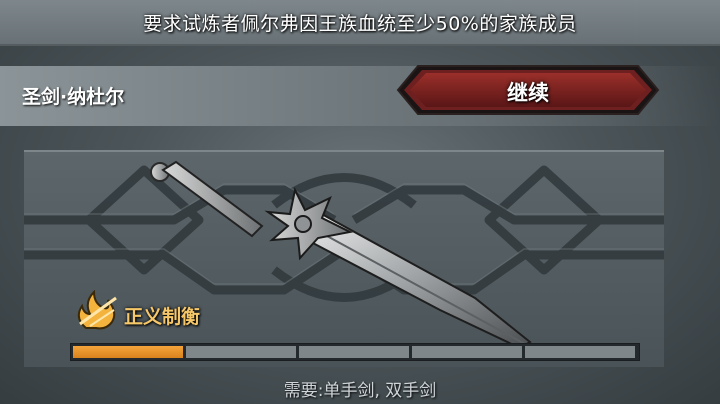 The height and width of the screenshot is (404, 720). Describe the element at coordinates (162, 317) in the screenshot. I see `skill-name: 正义制衡` at that location.